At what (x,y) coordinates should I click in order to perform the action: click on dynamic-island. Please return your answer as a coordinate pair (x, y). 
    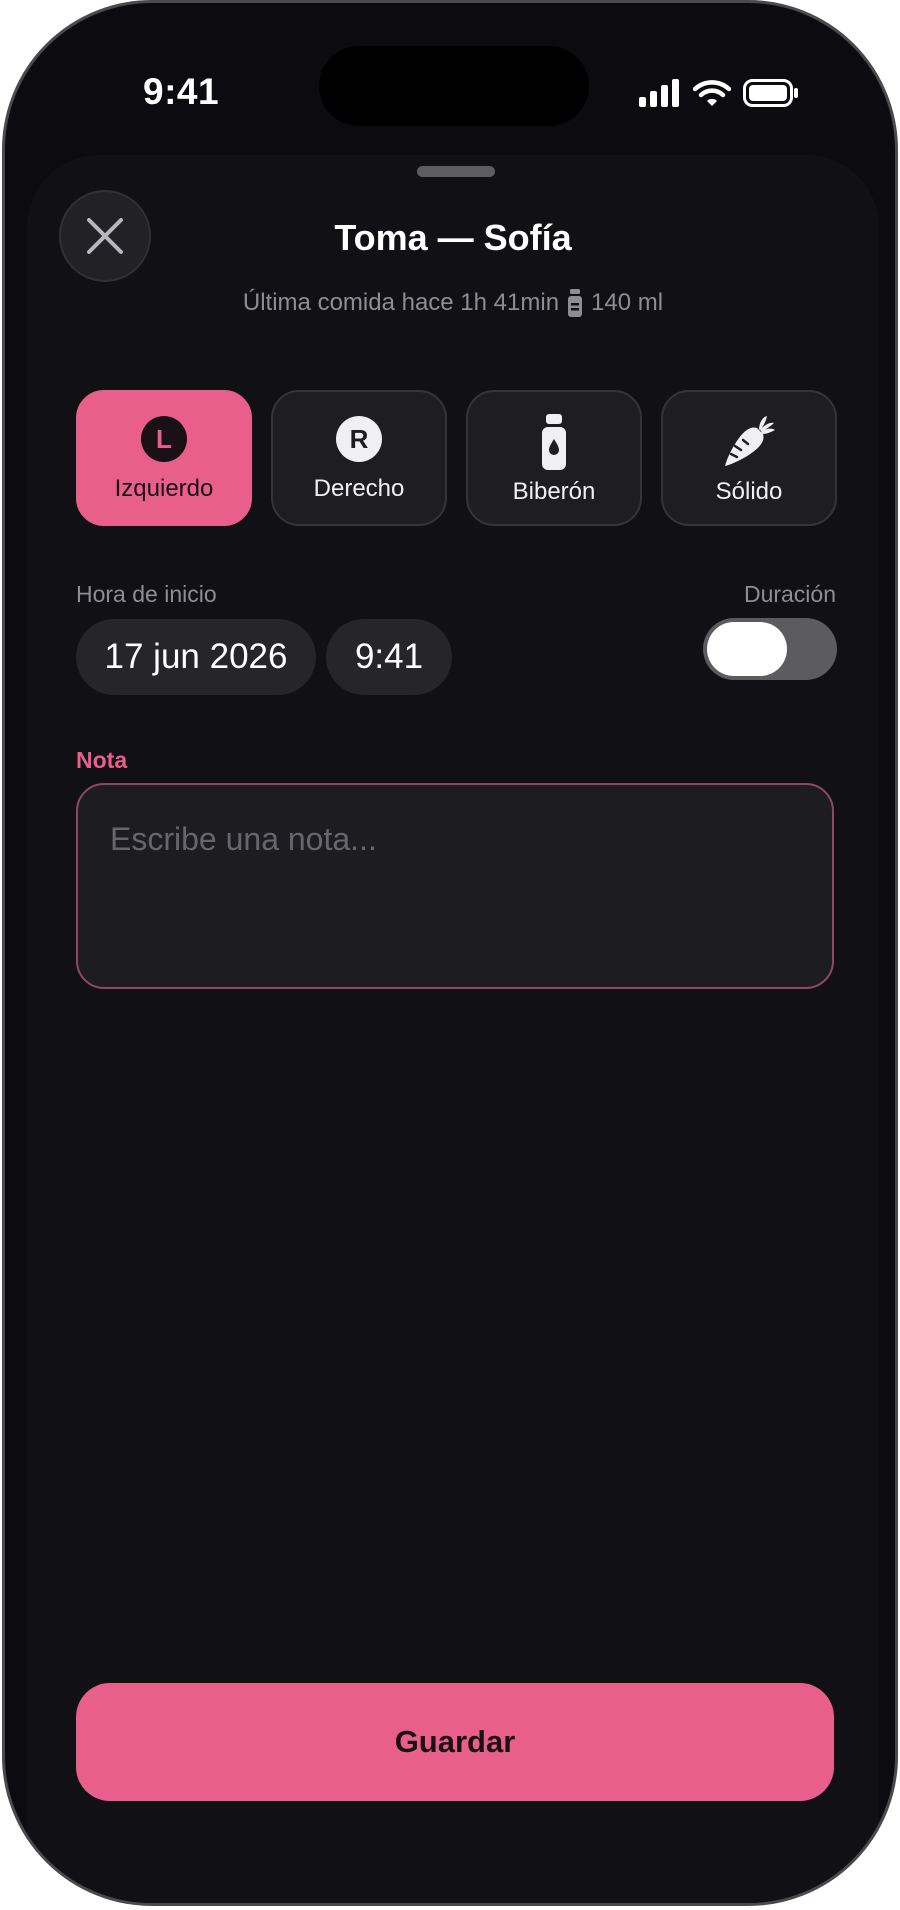
    Looking at the image, I should click on (454, 86).